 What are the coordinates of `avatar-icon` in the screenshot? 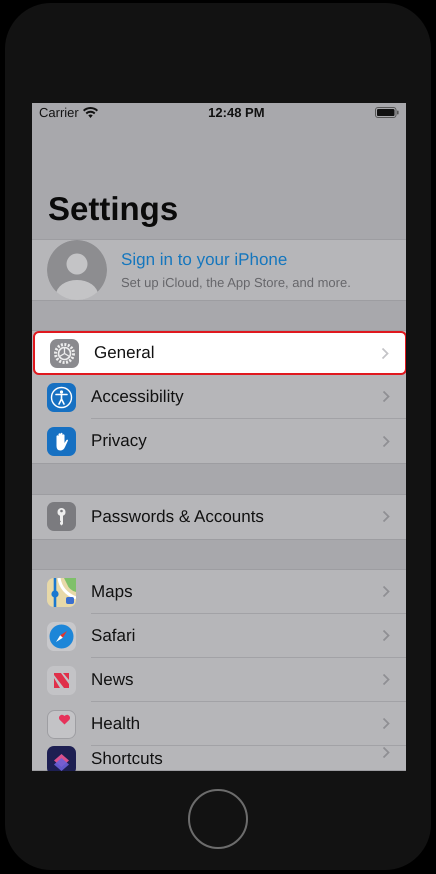 It's located at (77, 270).